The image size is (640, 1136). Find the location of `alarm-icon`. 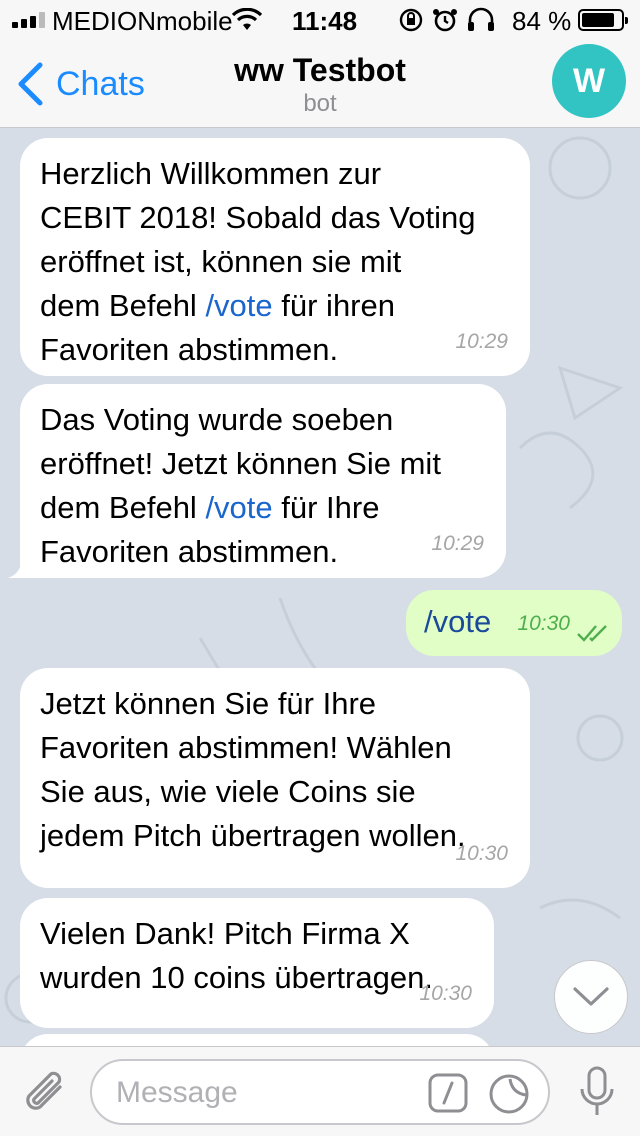

alarm-icon is located at coordinates (445, 20).